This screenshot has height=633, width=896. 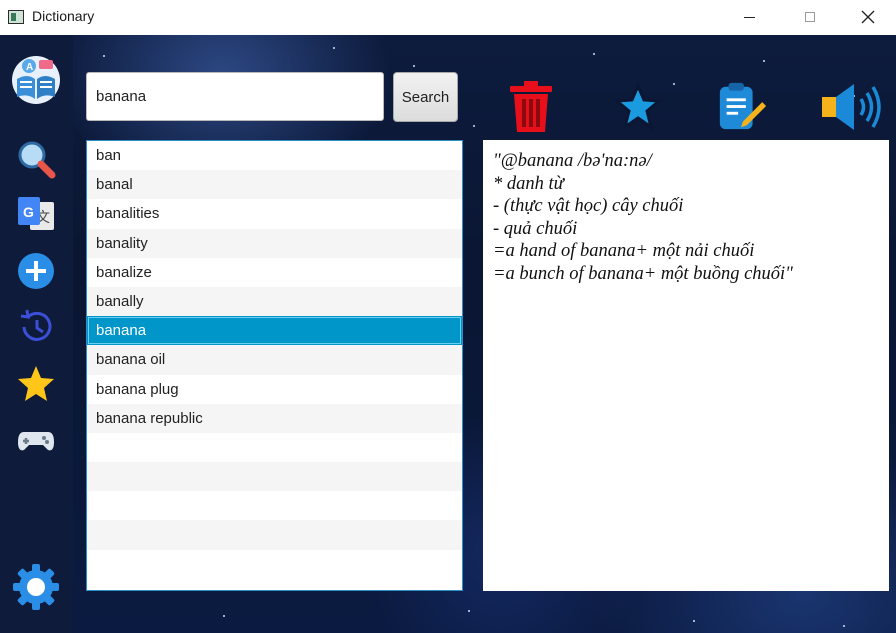 What do you see at coordinates (36, 384) in the screenshot?
I see `favorites-star-icon` at bounding box center [36, 384].